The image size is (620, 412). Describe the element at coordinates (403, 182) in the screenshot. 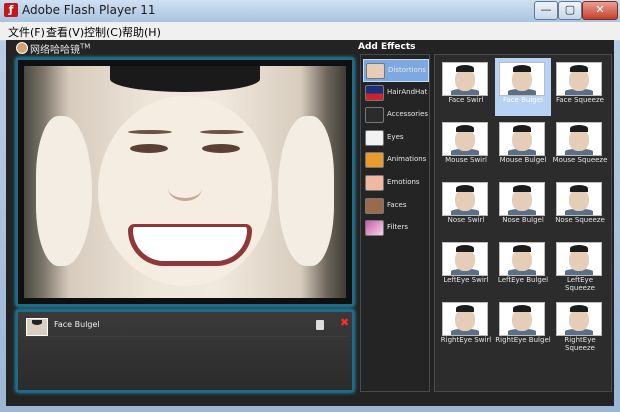

I see `category-label: Emotions` at that location.